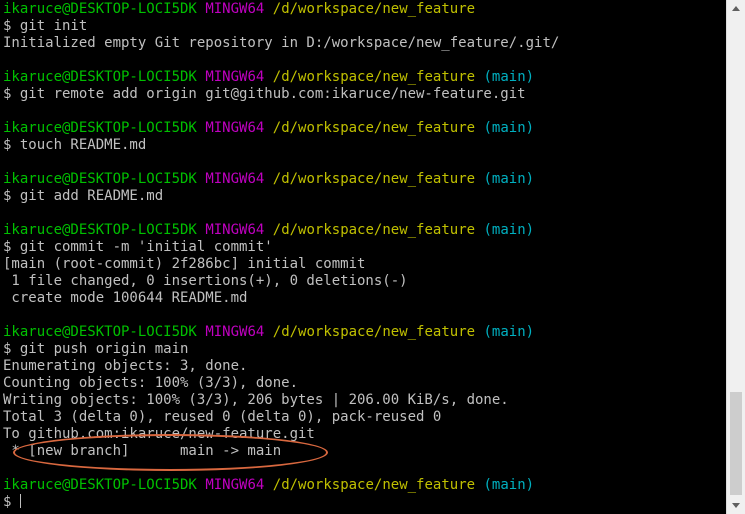 The height and width of the screenshot is (514, 745). I want to click on output-line: $ touch README.md, so click(75, 145).